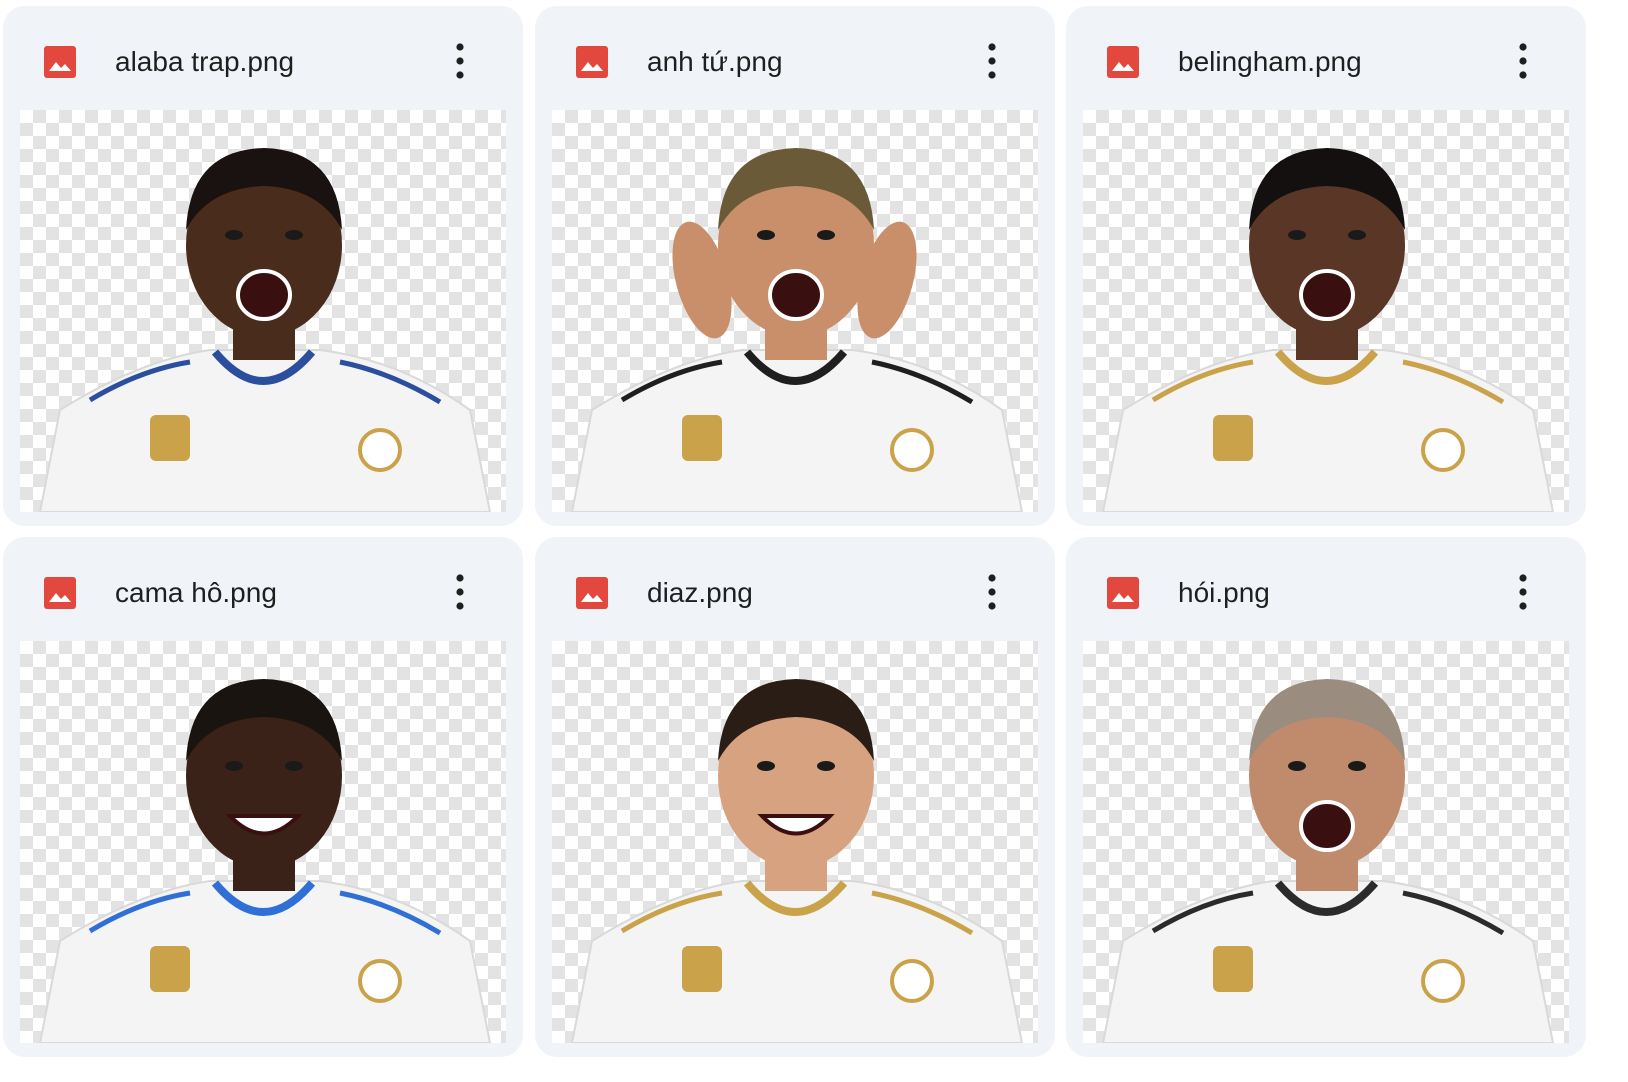  Describe the element at coordinates (797, 861) in the screenshot. I see `player-smiling-image` at that location.